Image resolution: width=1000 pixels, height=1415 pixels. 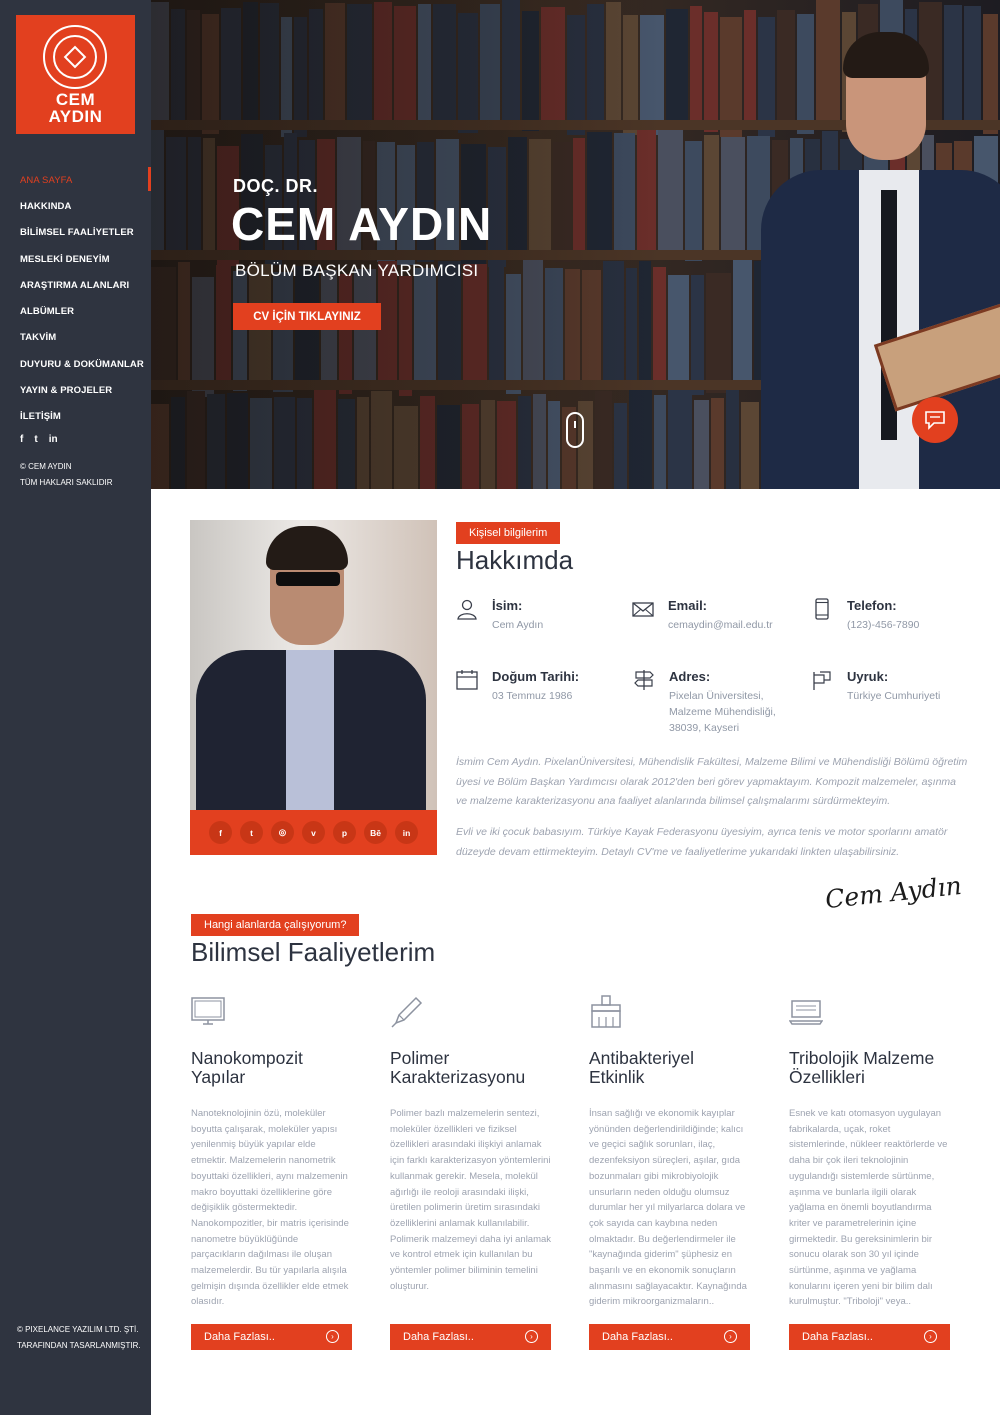 What do you see at coordinates (806, 1012) in the screenshot?
I see `laptop-icon` at bounding box center [806, 1012].